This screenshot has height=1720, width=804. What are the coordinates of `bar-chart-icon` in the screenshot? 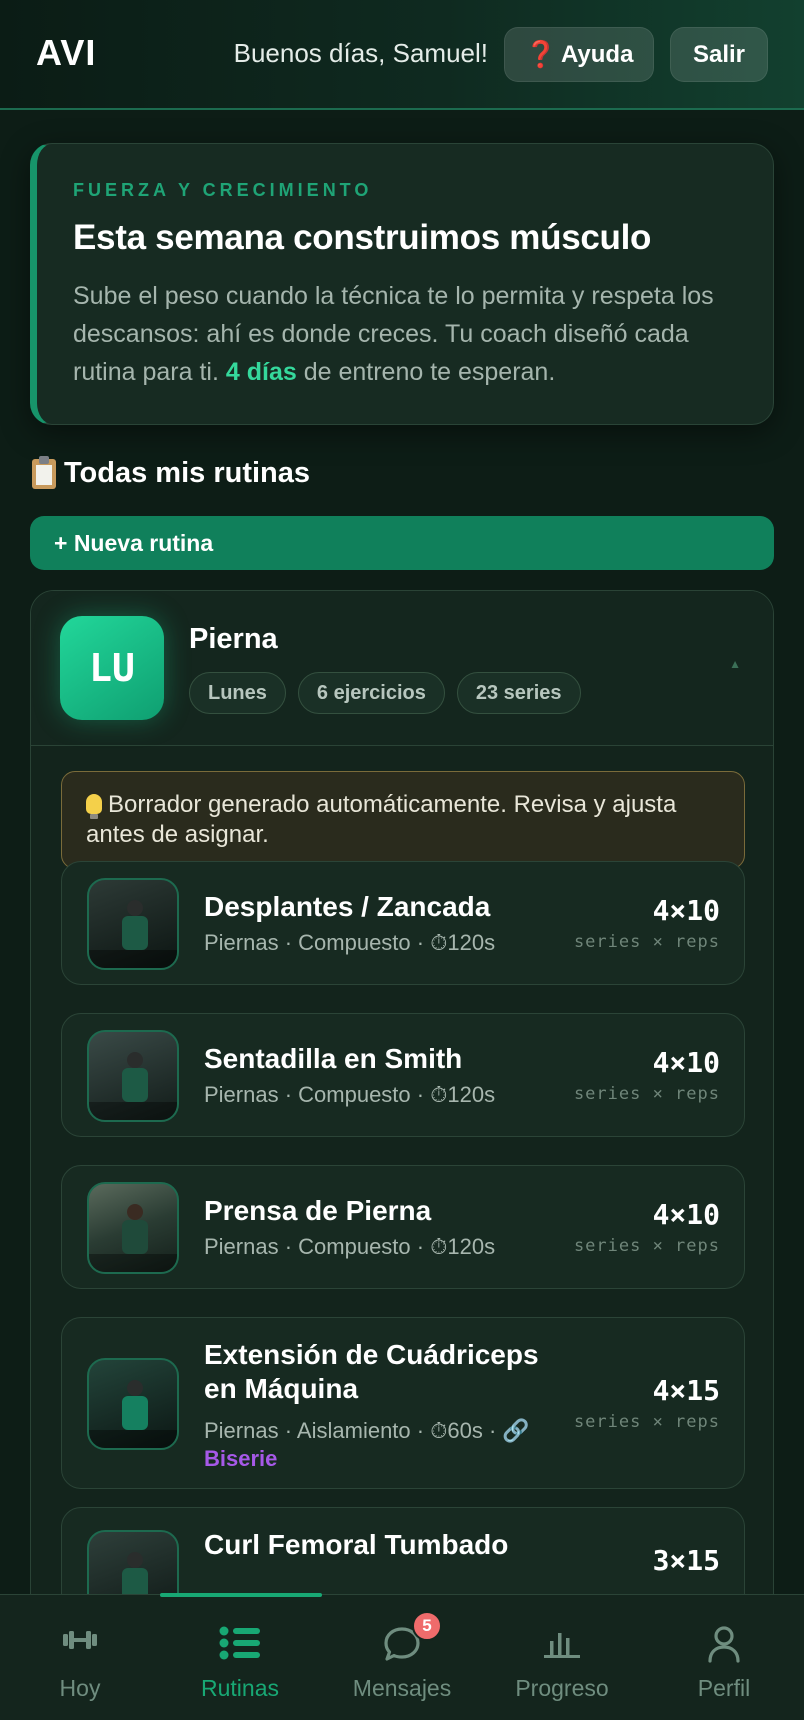 It's located at (562, 1645).